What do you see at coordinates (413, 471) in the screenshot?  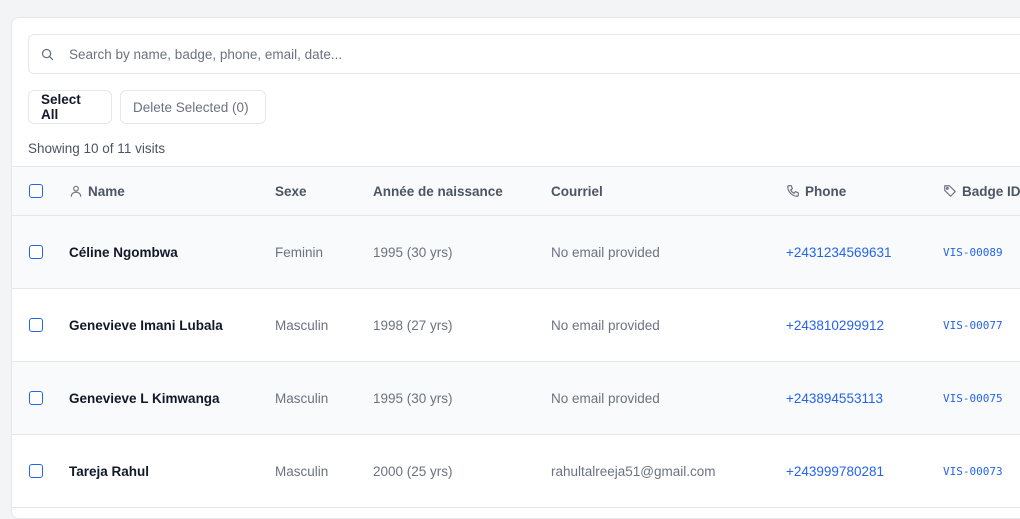 I see `visitor-birth-year: 2000 (25 yrs)` at bounding box center [413, 471].